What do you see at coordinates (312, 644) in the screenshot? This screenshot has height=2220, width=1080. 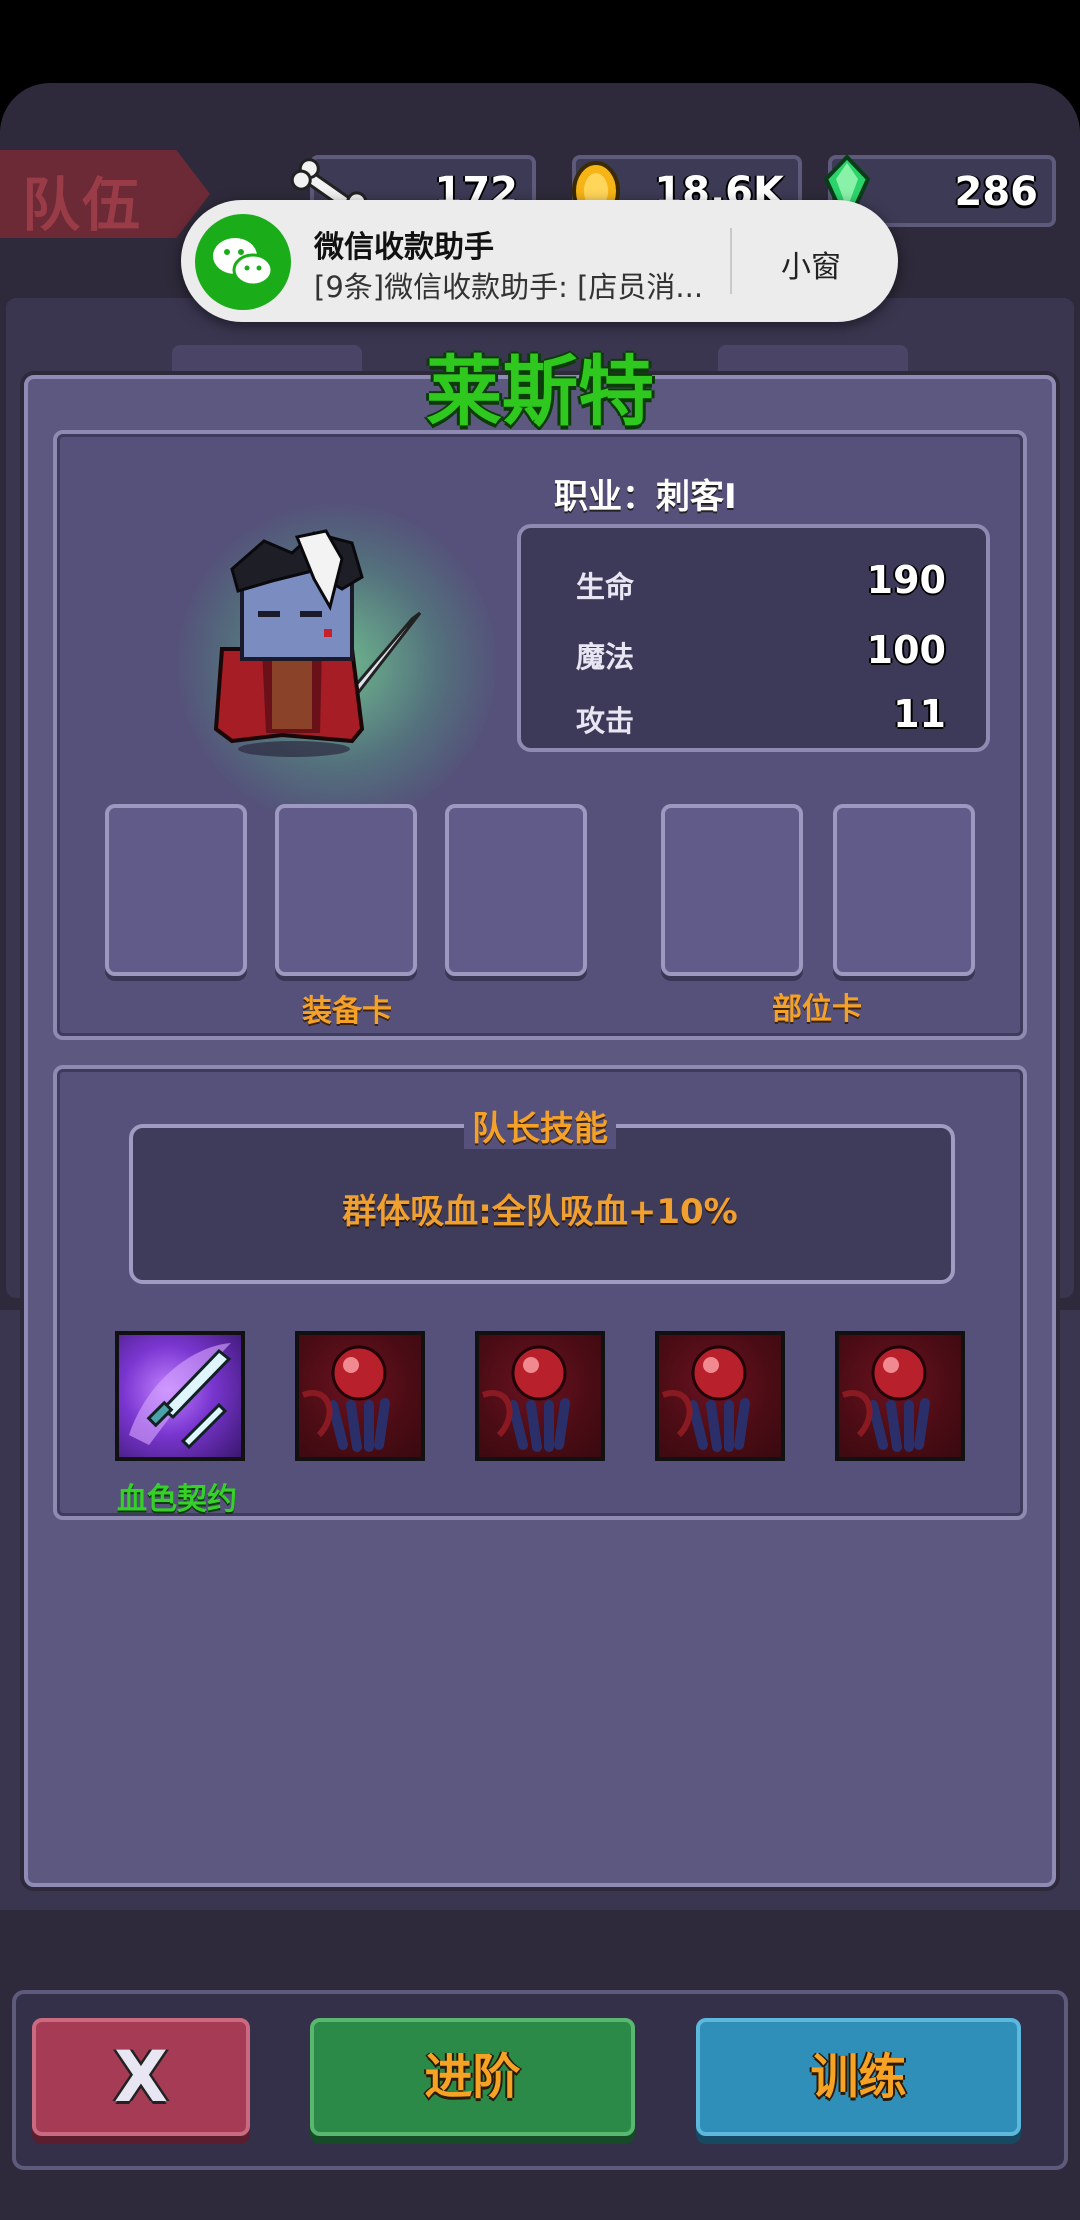 I see `character-sprite` at bounding box center [312, 644].